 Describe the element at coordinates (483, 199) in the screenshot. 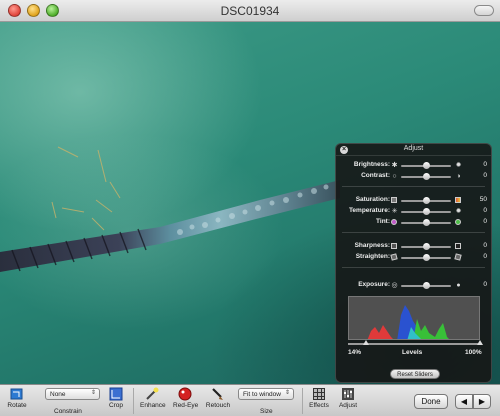

I see `saturation-value: 50` at that location.